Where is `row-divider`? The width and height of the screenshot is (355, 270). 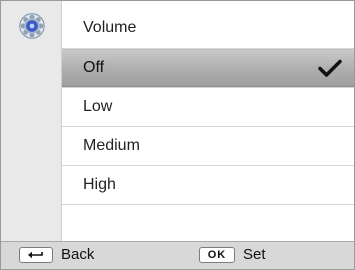
row-divider is located at coordinates (208, 204).